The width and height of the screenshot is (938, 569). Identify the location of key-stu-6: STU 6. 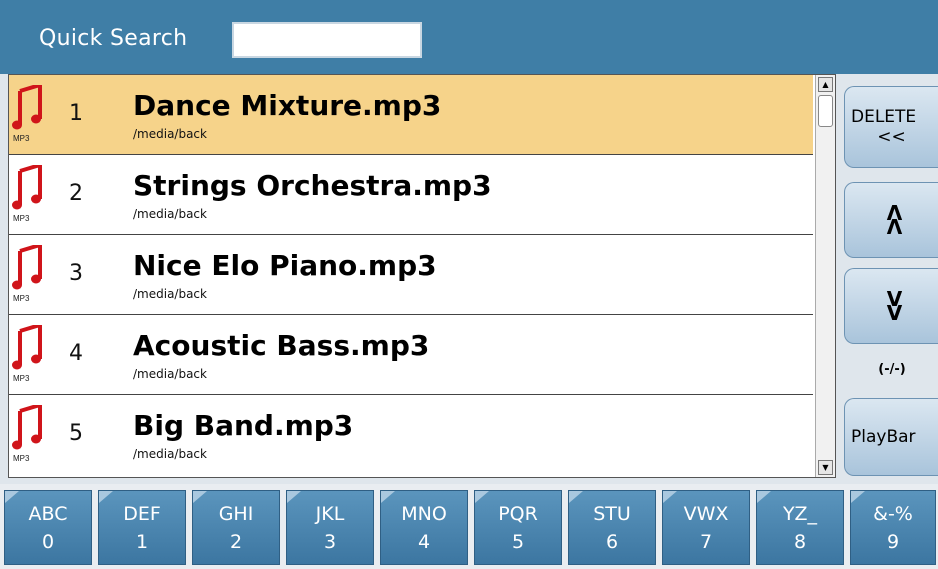
(612, 527).